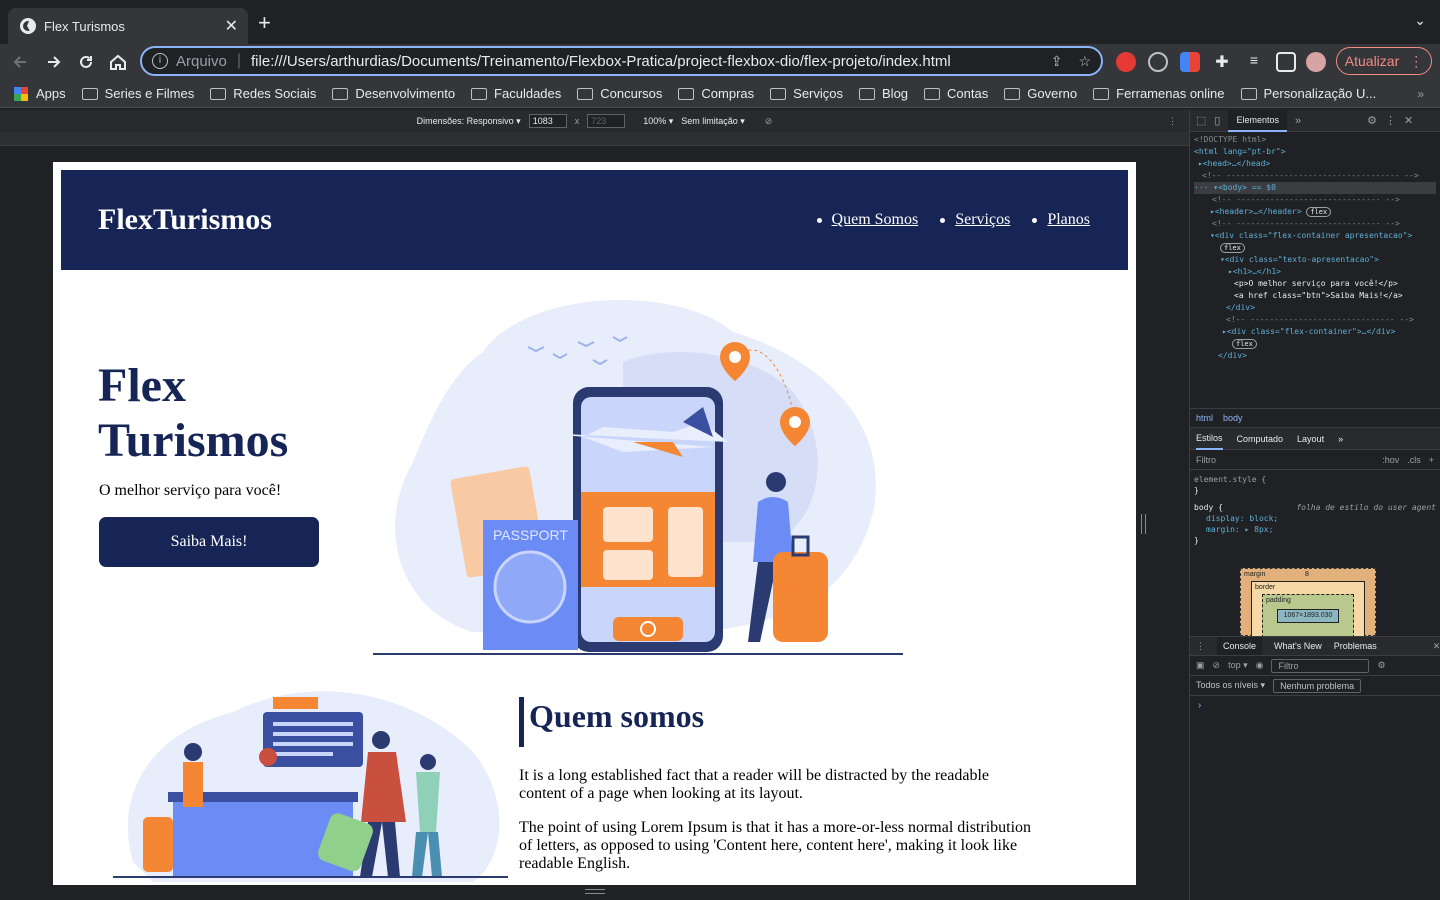 The image size is (1440, 900). I want to click on body-selector: body {, so click(1208, 507).